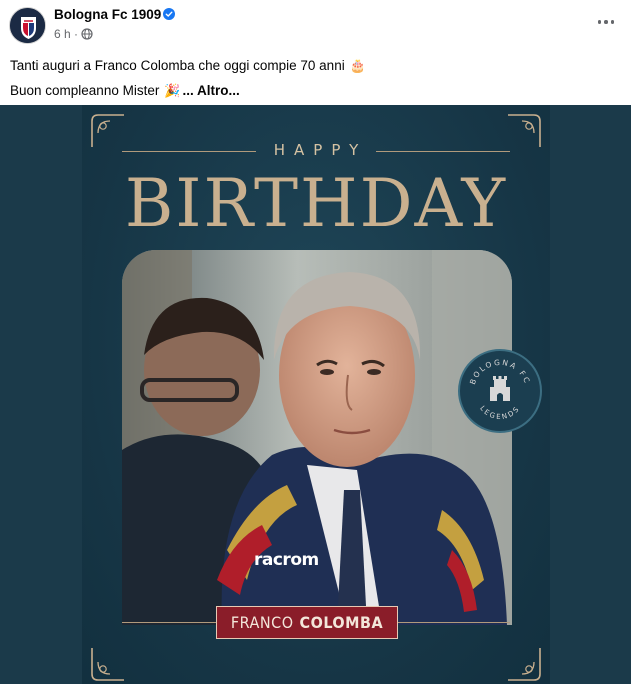  I want to click on svg-text: LEGENDS, so click(500, 412).